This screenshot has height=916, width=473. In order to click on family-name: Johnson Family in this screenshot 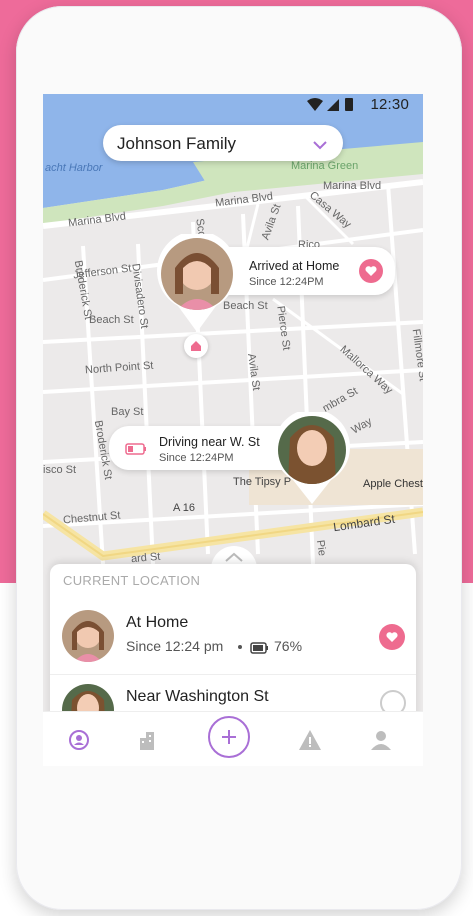, I will do `click(177, 143)`.